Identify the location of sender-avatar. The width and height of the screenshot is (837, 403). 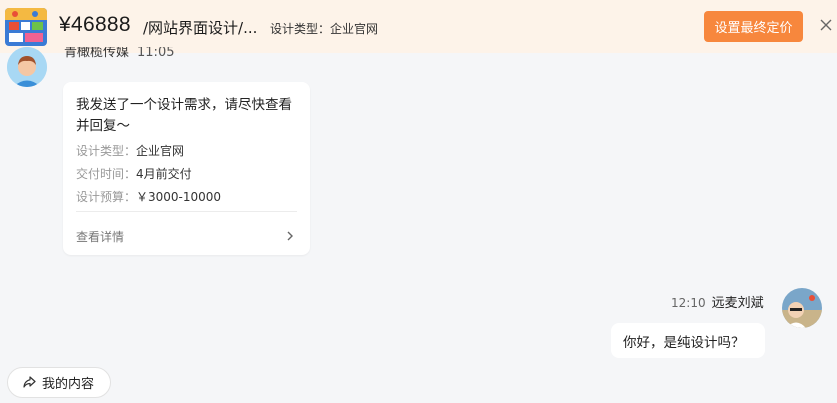
(27, 67).